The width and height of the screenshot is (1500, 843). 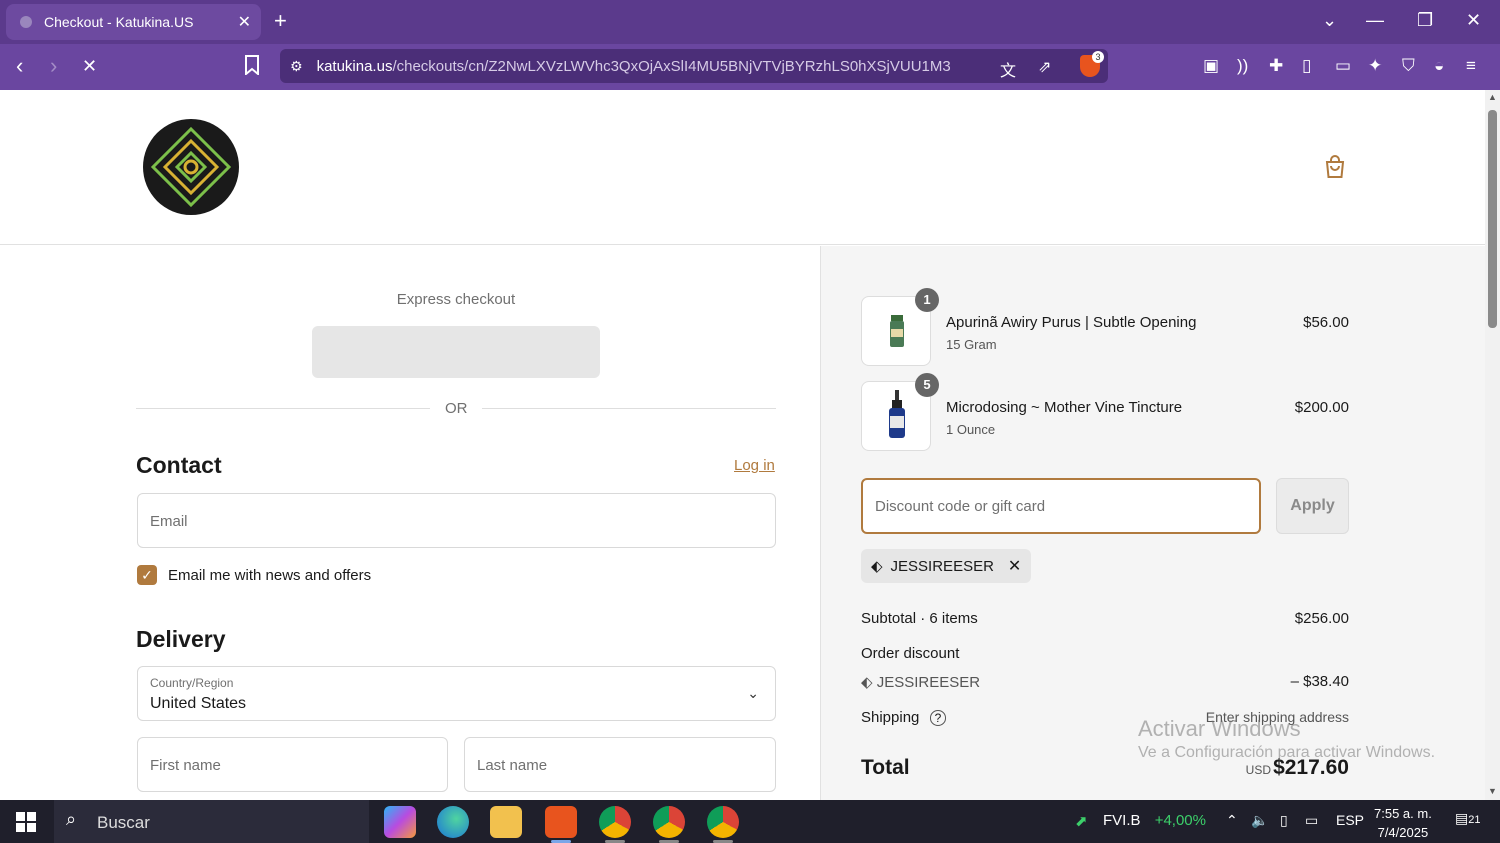 I want to click on stock-widget: ⬈ FVI.B +4,00%, so click(x=1140, y=821).